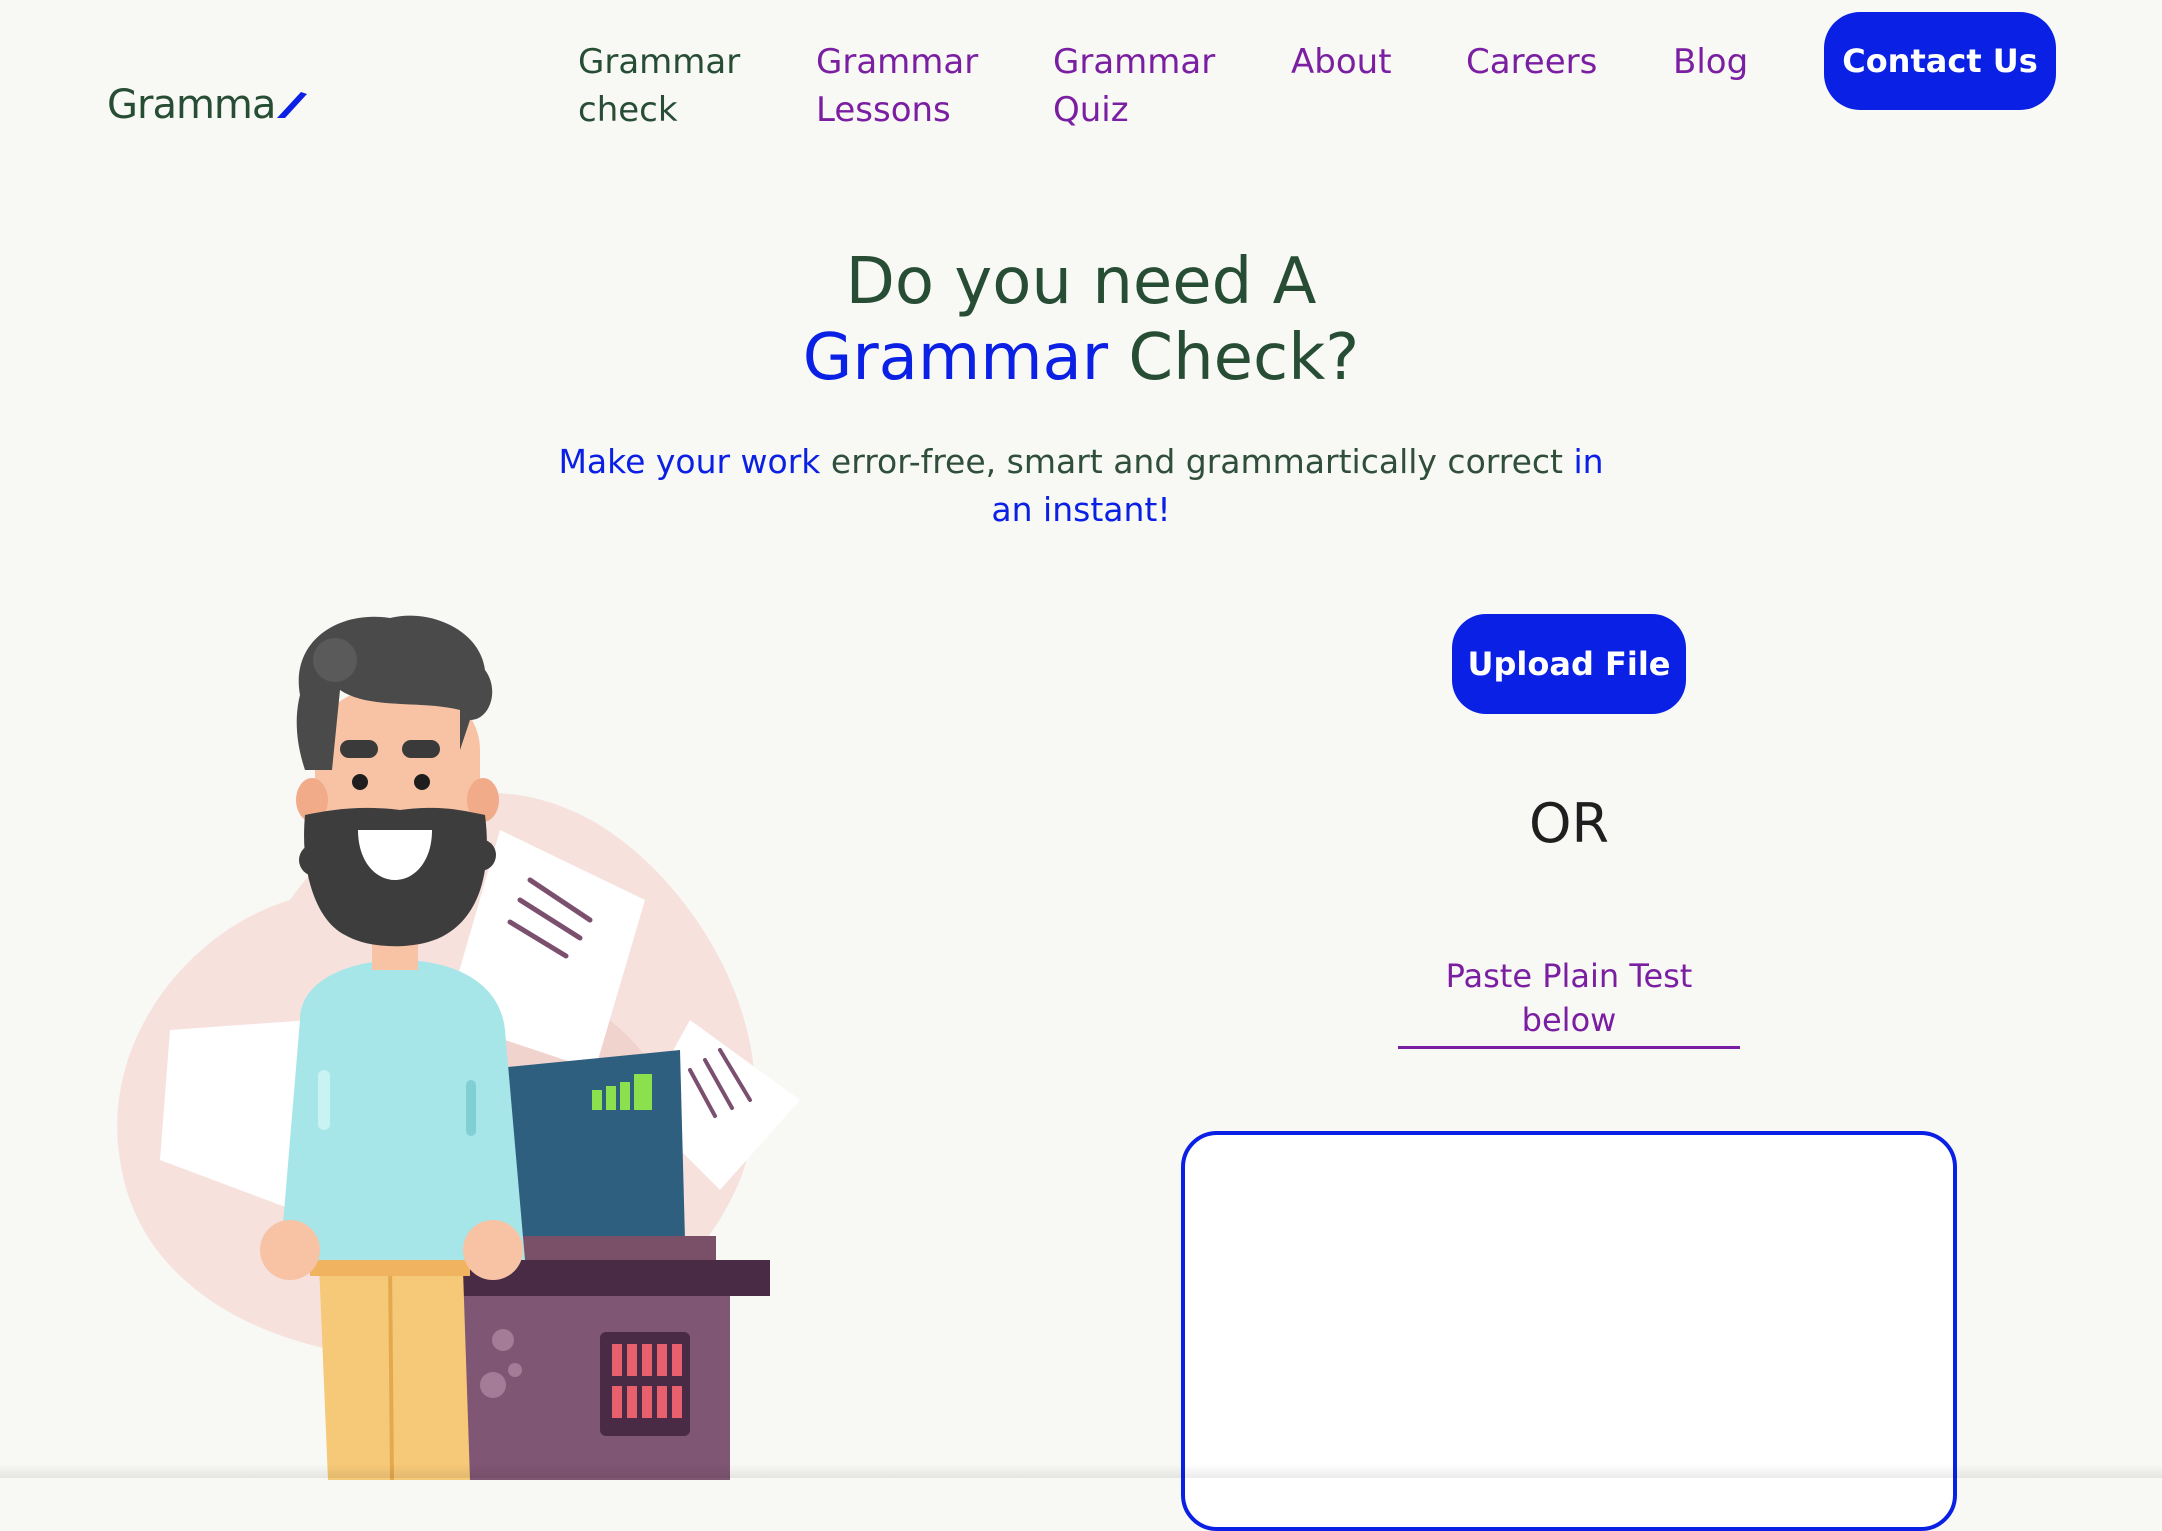 The width and height of the screenshot is (2162, 1531). Describe the element at coordinates (1341, 62) in the screenshot. I see `nav-about: About` at that location.